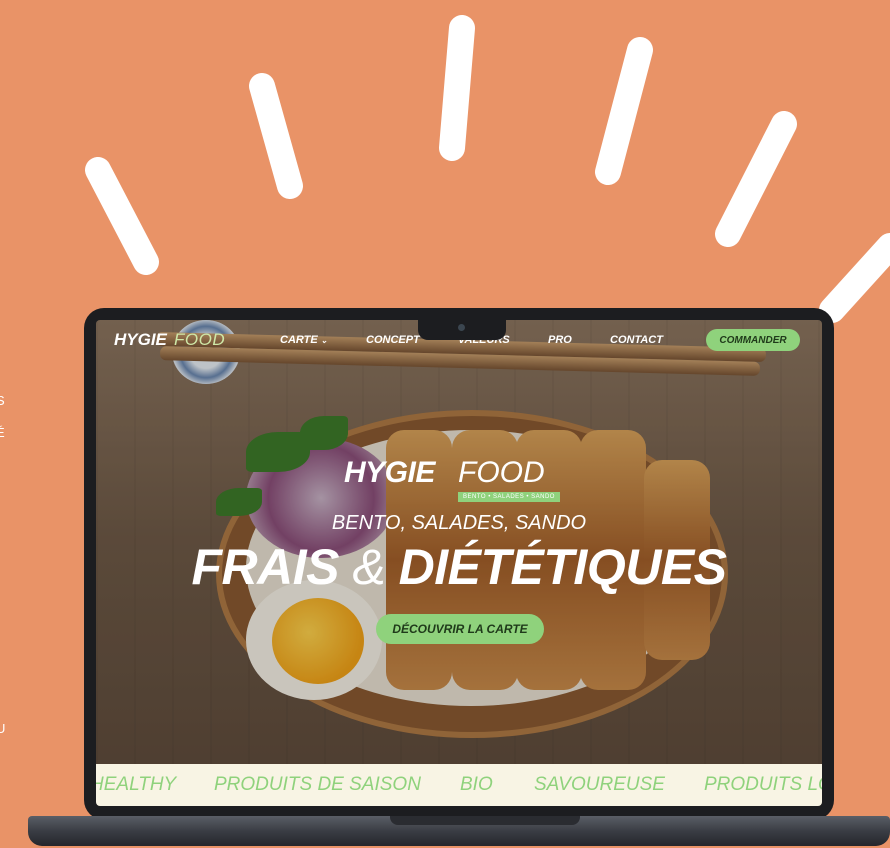 Image resolution: width=890 pixels, height=848 pixels. I want to click on hero-logo-light: FOOD, so click(501, 472).